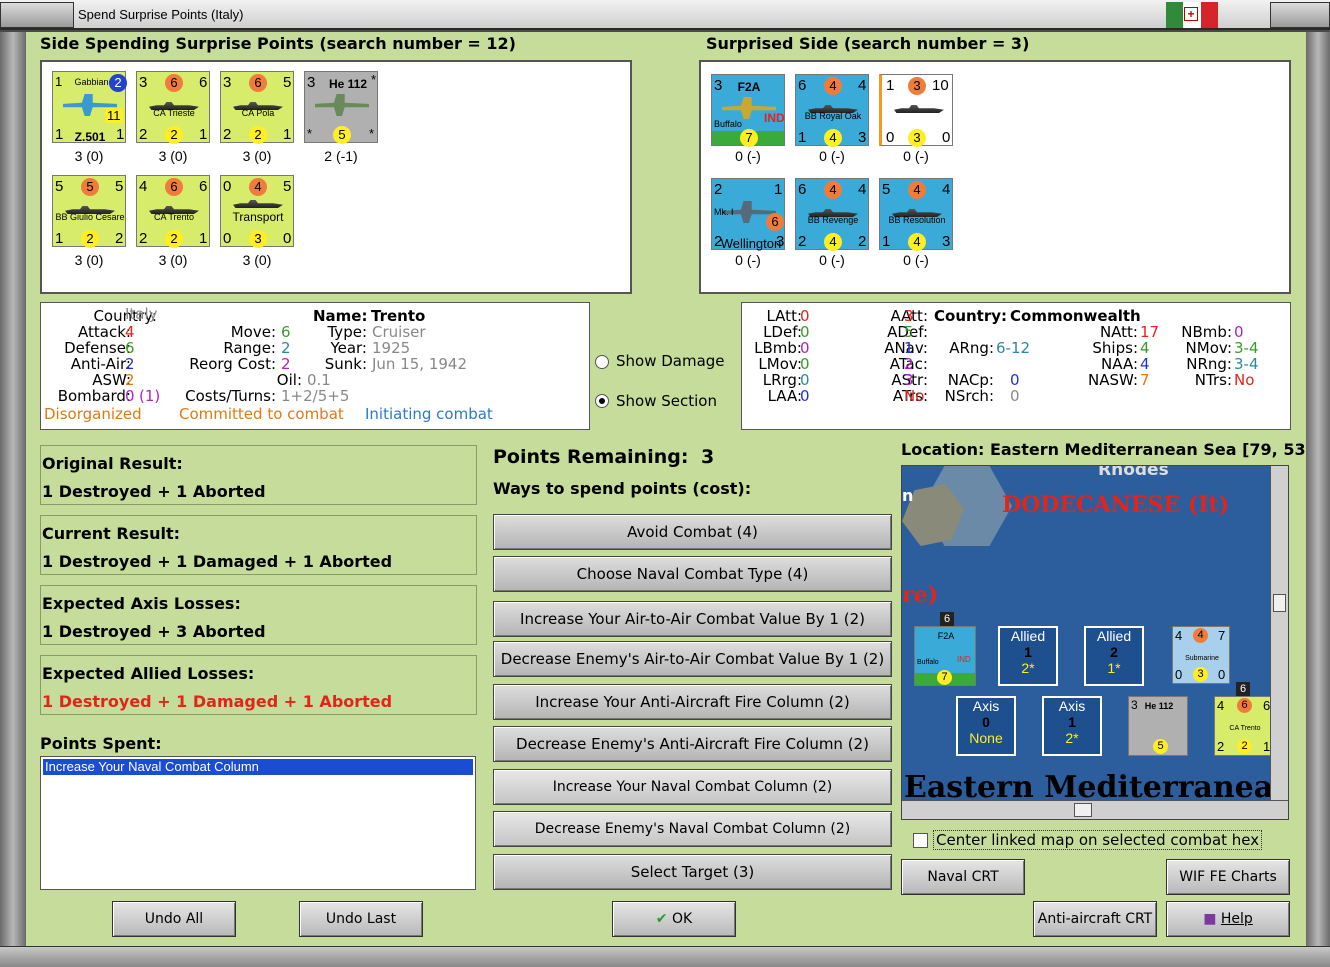 The width and height of the screenshot is (1330, 967). I want to click on unit-count: 0 (-), so click(916, 260).